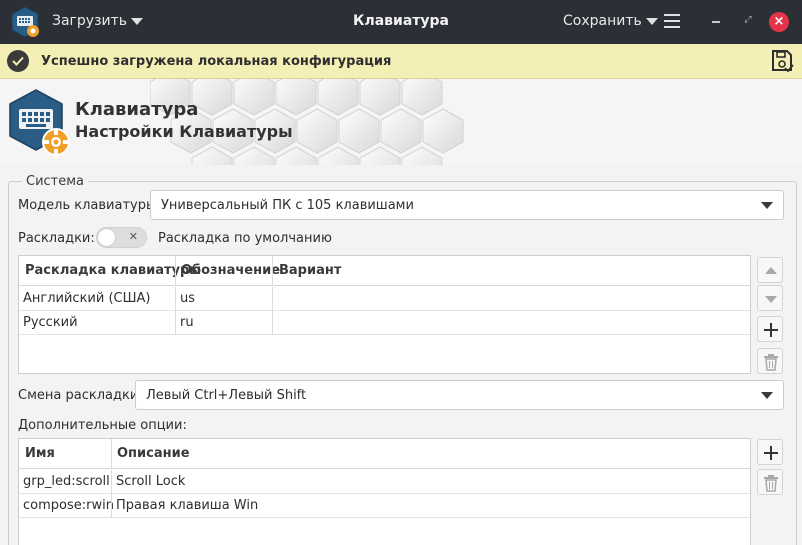 Image resolution: width=802 pixels, height=545 pixels. I want to click on cell-option-name: grp_led:scroll, so click(66, 481).